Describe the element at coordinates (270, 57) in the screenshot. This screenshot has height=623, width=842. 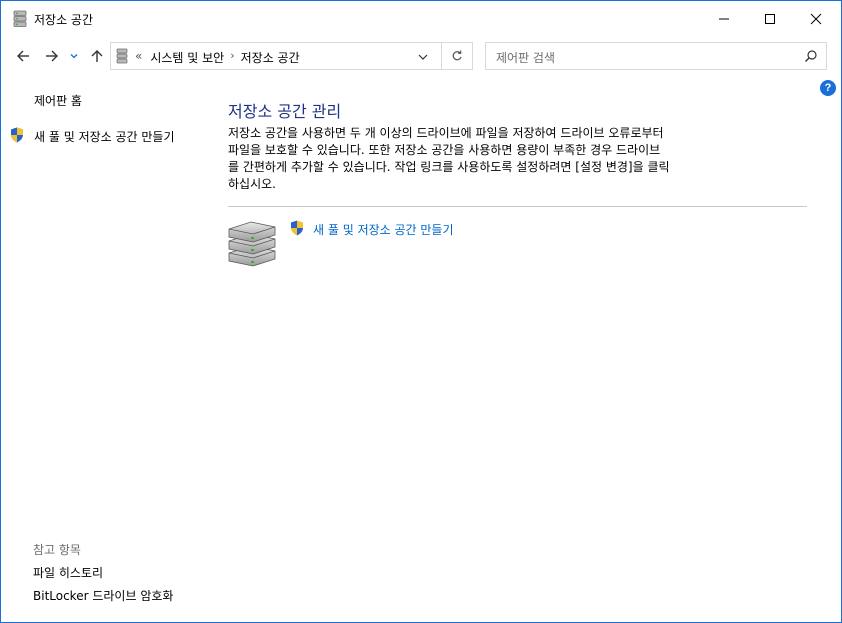
I see `breadcrumb-item-storage-spaces: 저장소 공간` at that location.